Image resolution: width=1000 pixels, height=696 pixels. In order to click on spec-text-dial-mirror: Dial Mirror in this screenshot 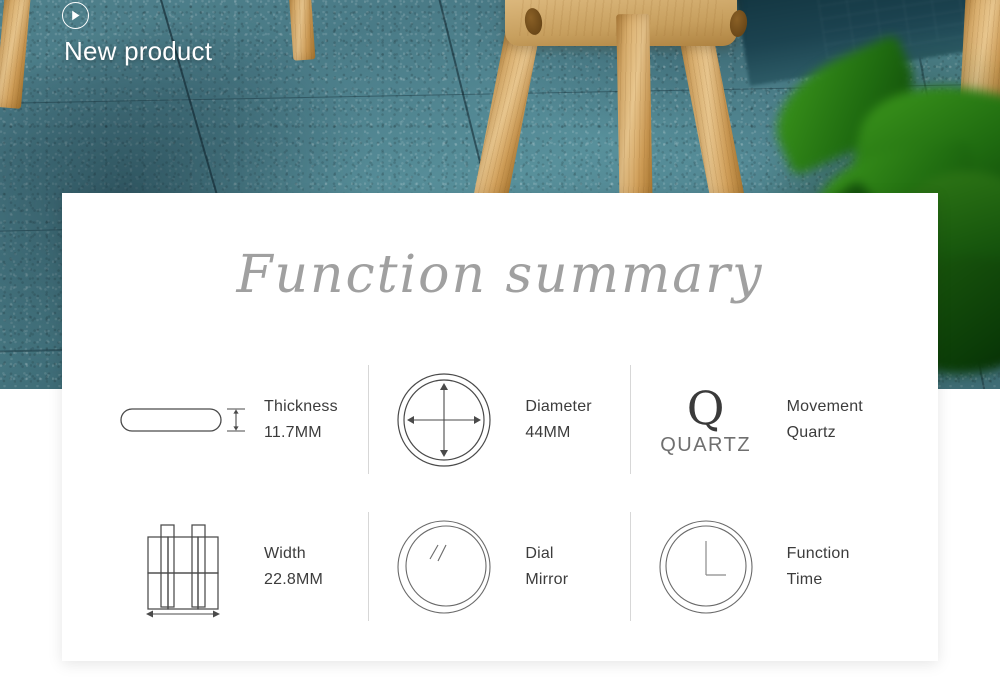, I will do `click(546, 567)`.